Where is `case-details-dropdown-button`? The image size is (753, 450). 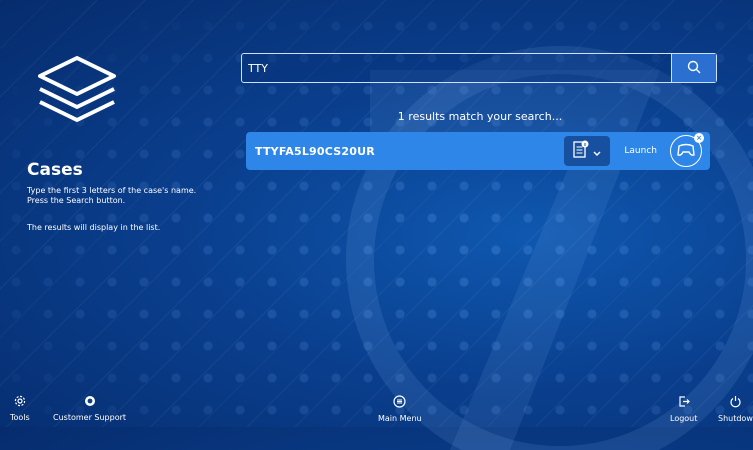
case-details-dropdown-button is located at coordinates (587, 151).